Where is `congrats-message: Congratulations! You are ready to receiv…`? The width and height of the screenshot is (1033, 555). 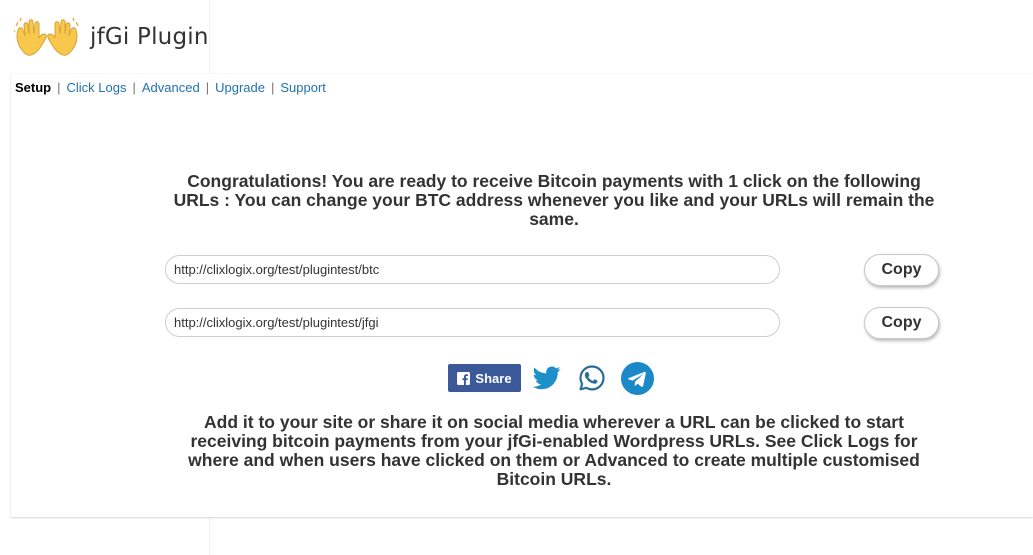 congrats-message: Congratulations! You are ready to receiv… is located at coordinates (554, 200).